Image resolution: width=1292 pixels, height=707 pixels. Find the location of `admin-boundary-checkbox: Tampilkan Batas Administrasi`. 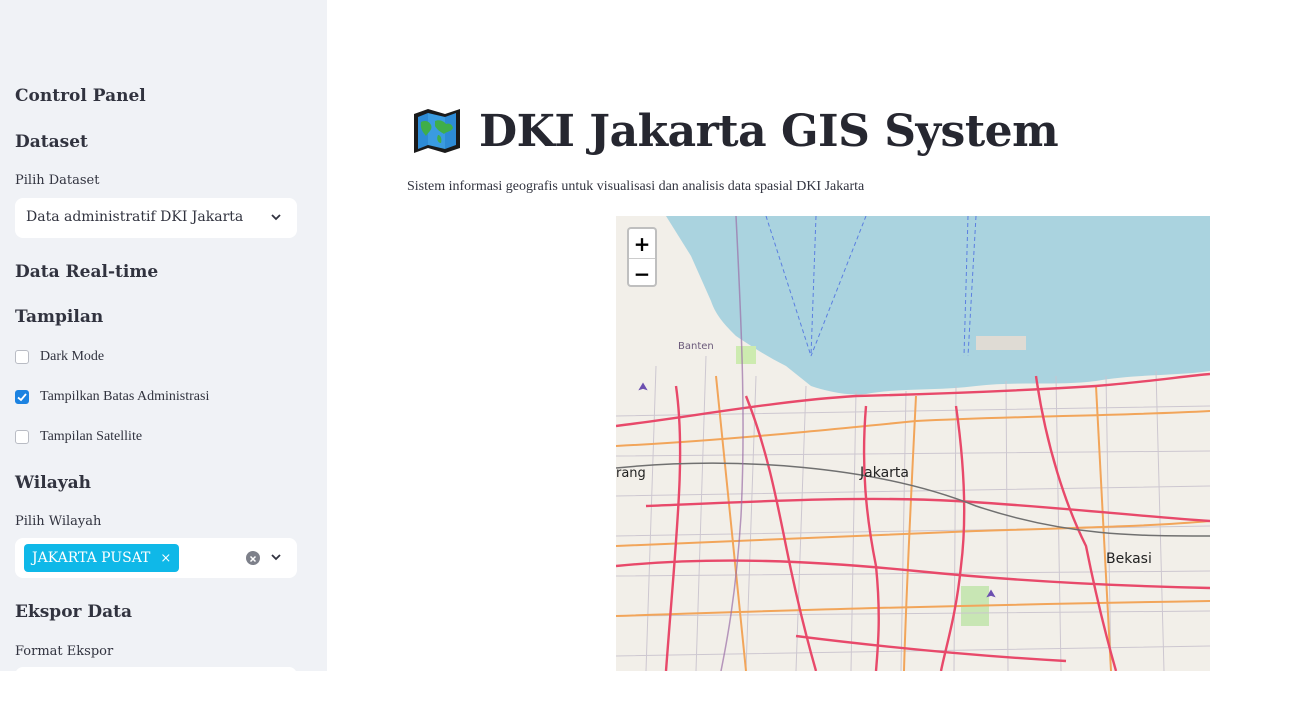

admin-boundary-checkbox: Tampilkan Batas Administrasi is located at coordinates (112, 397).